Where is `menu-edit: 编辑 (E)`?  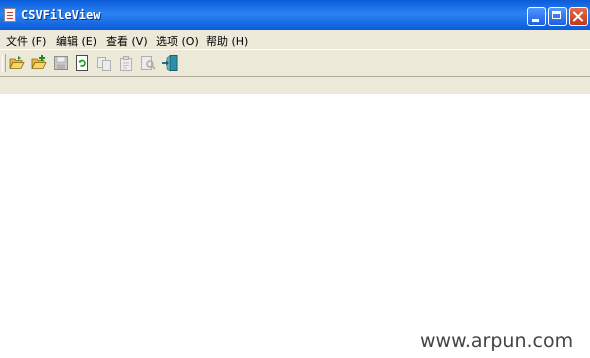
menu-edit: 编辑 (E) is located at coordinates (76, 41).